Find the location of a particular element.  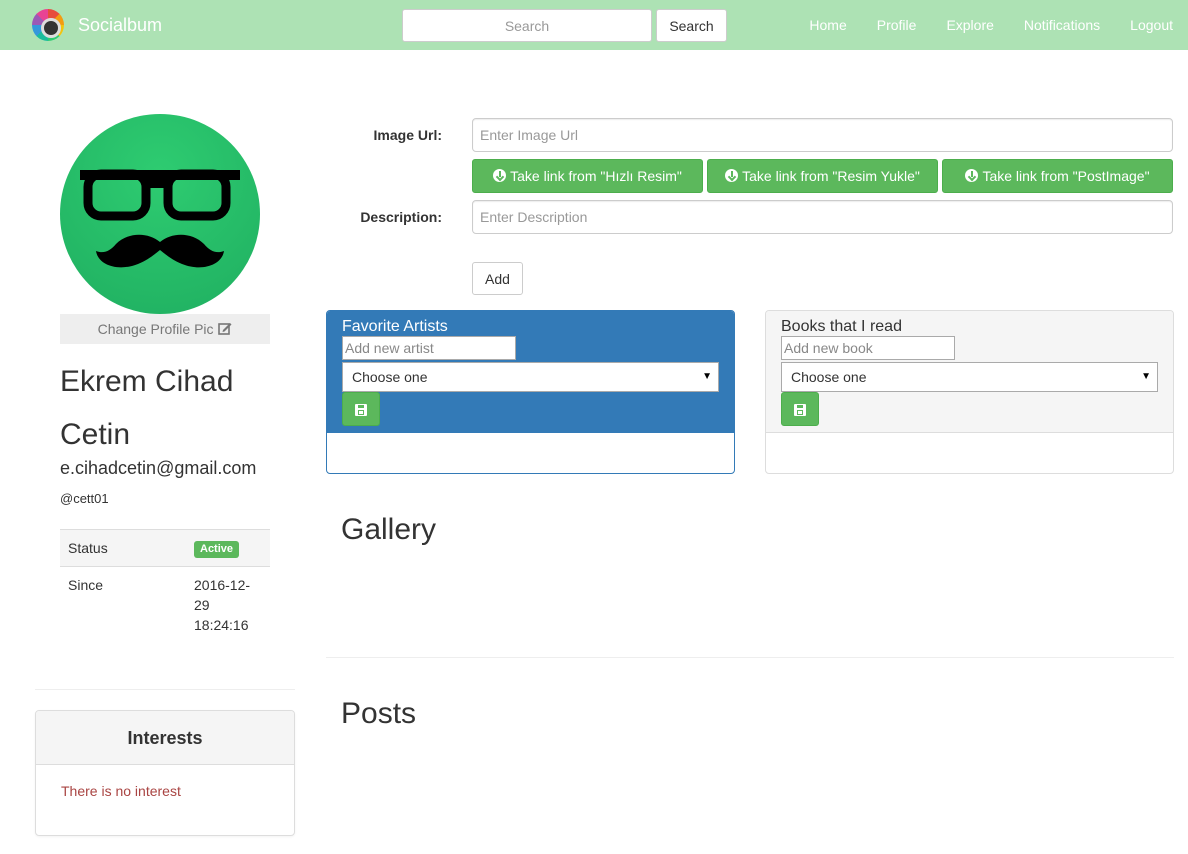

link-button-label: Take link from "Resim Yukle" is located at coordinates (831, 176).